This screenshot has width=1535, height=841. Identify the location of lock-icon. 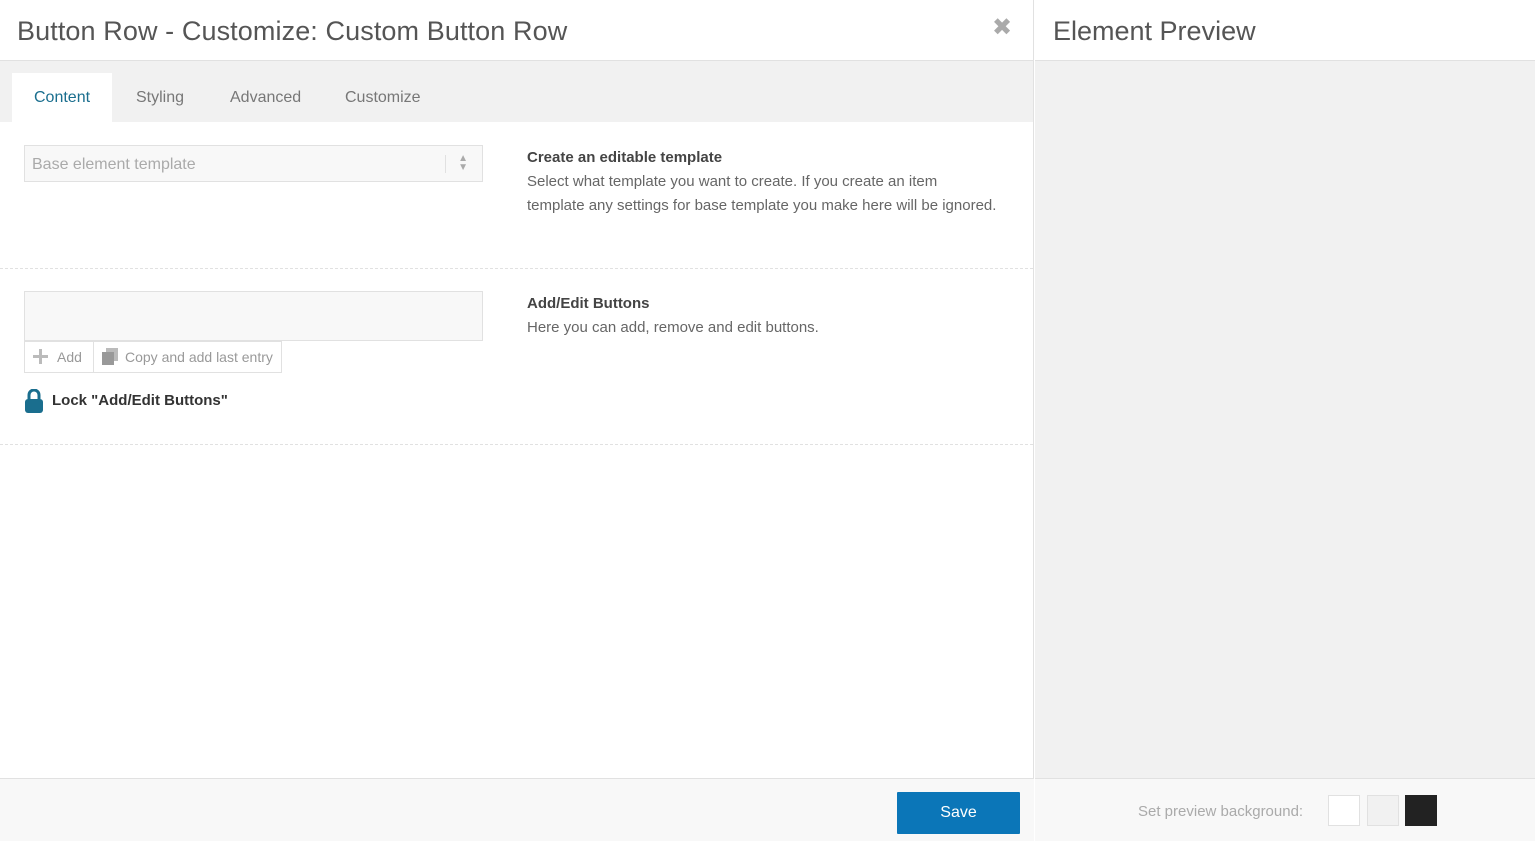
(34, 401).